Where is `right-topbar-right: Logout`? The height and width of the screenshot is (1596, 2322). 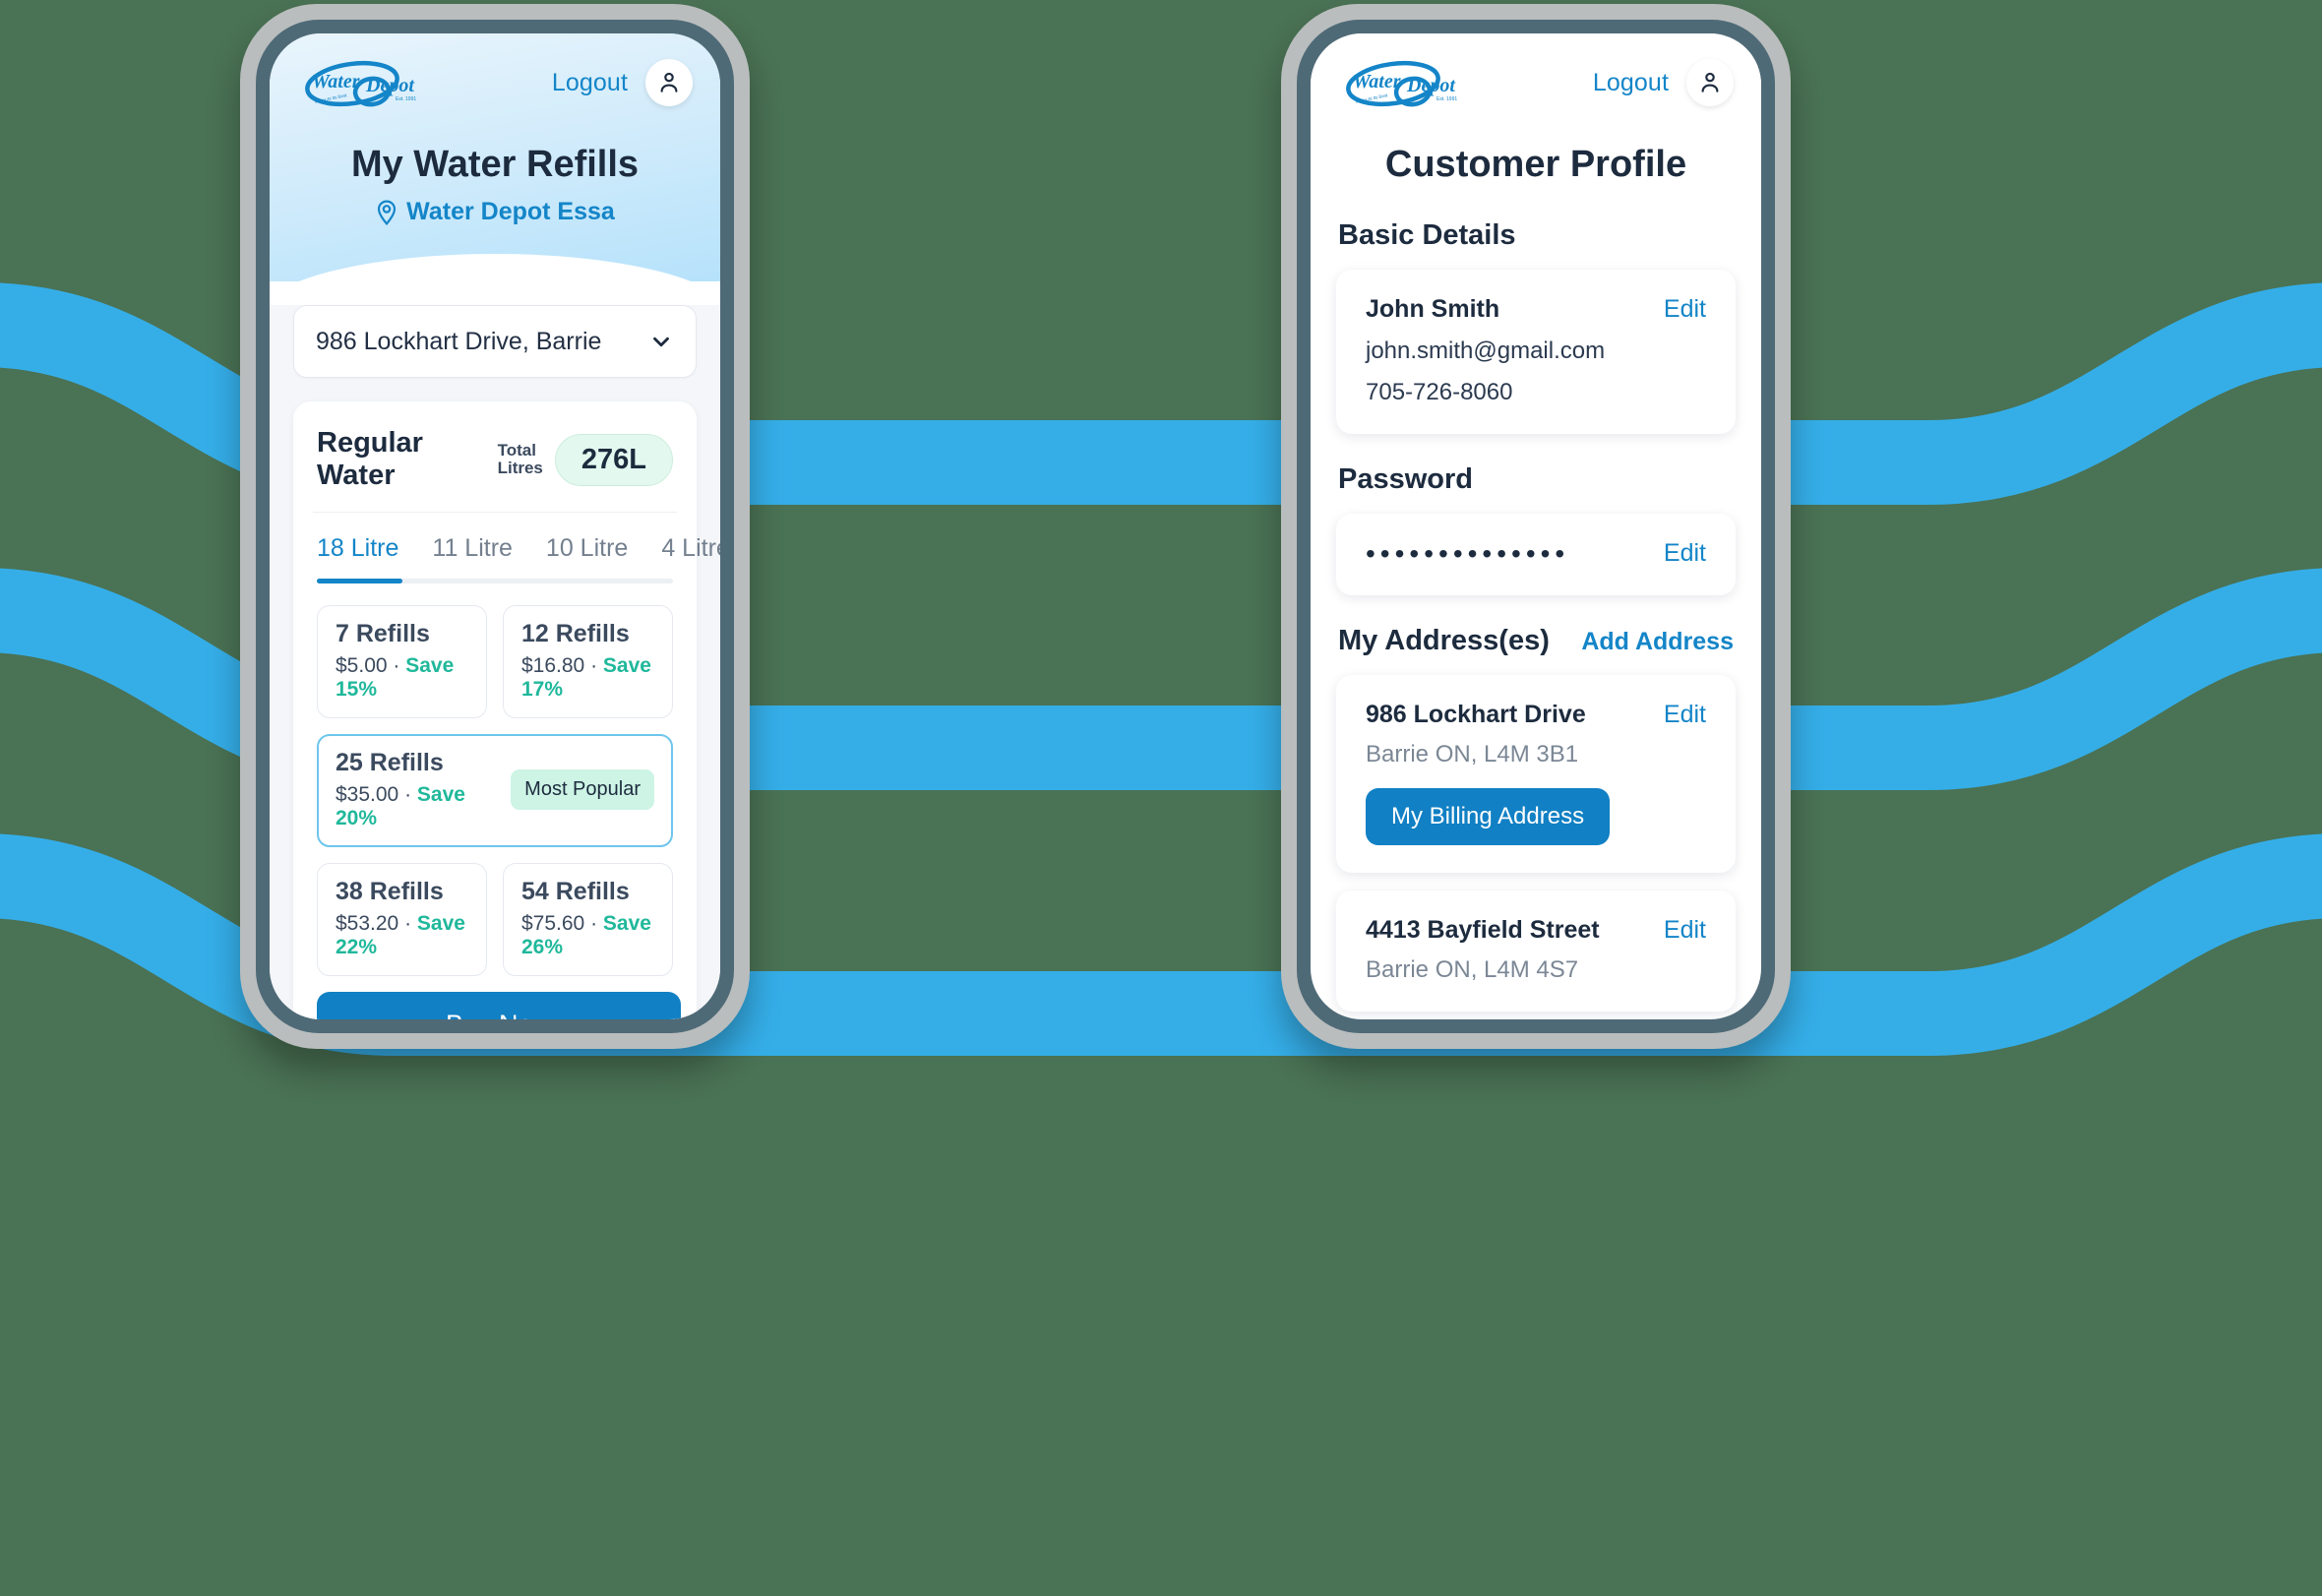
right-topbar-right: Logout is located at coordinates (1663, 82).